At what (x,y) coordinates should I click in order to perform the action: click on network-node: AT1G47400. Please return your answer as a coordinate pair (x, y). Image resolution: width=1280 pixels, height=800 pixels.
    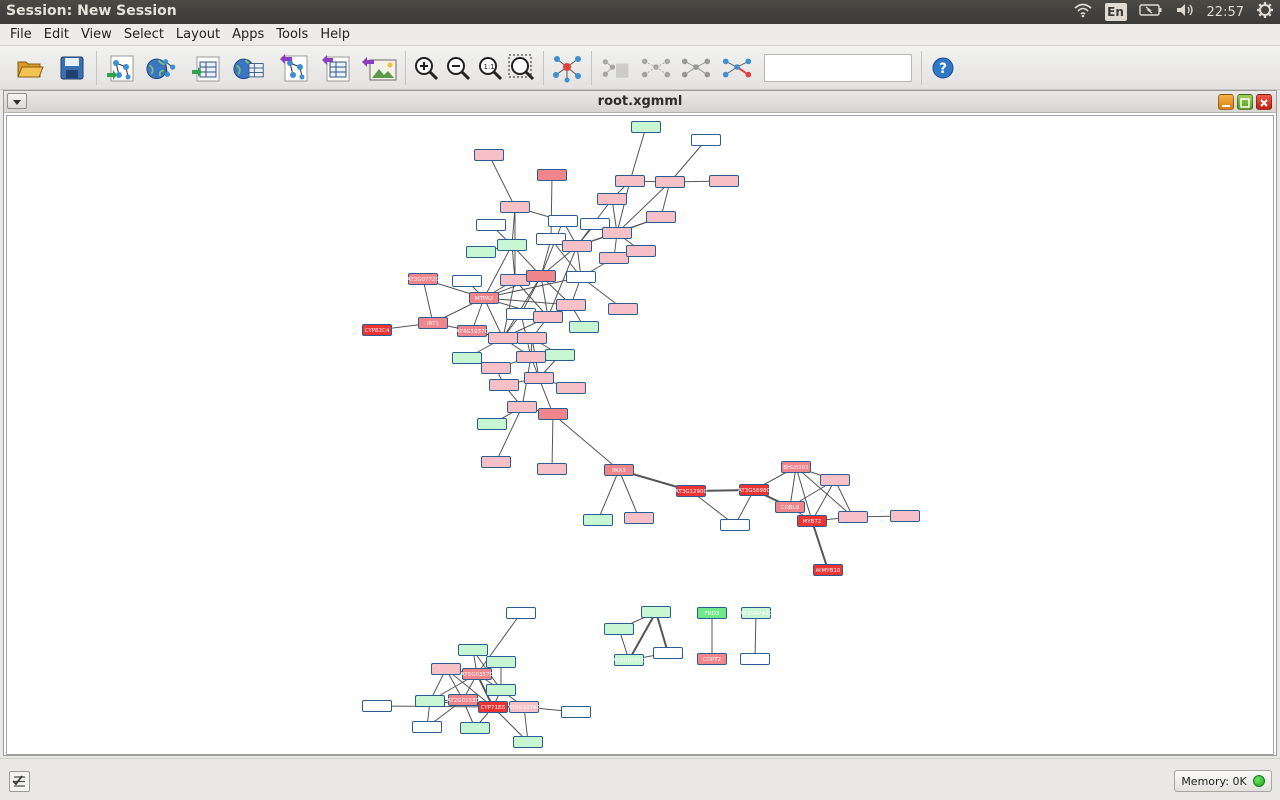
    Looking at the image, I should click on (756, 613).